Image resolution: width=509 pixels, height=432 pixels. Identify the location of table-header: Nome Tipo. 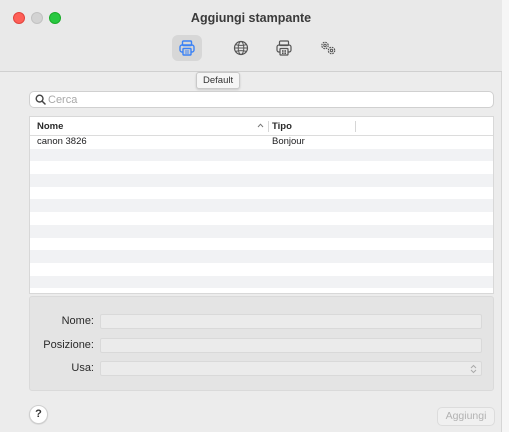
(261, 126).